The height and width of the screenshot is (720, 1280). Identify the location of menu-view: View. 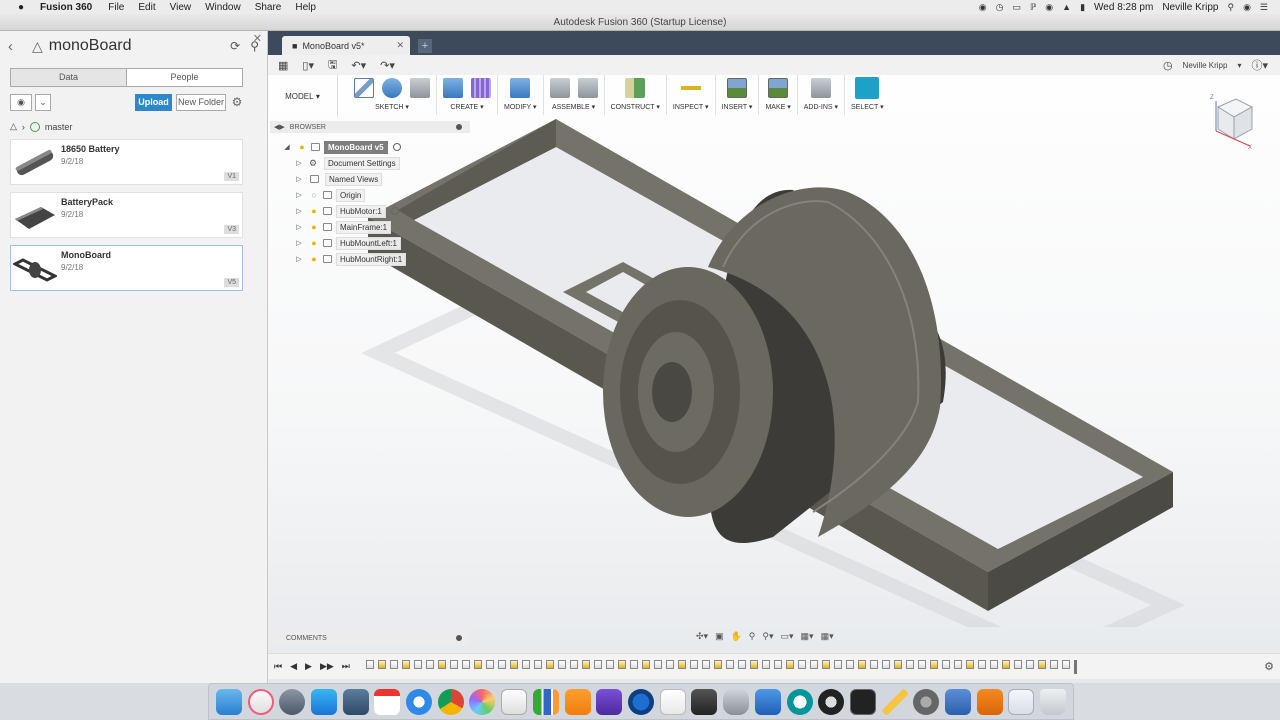
(181, 7).